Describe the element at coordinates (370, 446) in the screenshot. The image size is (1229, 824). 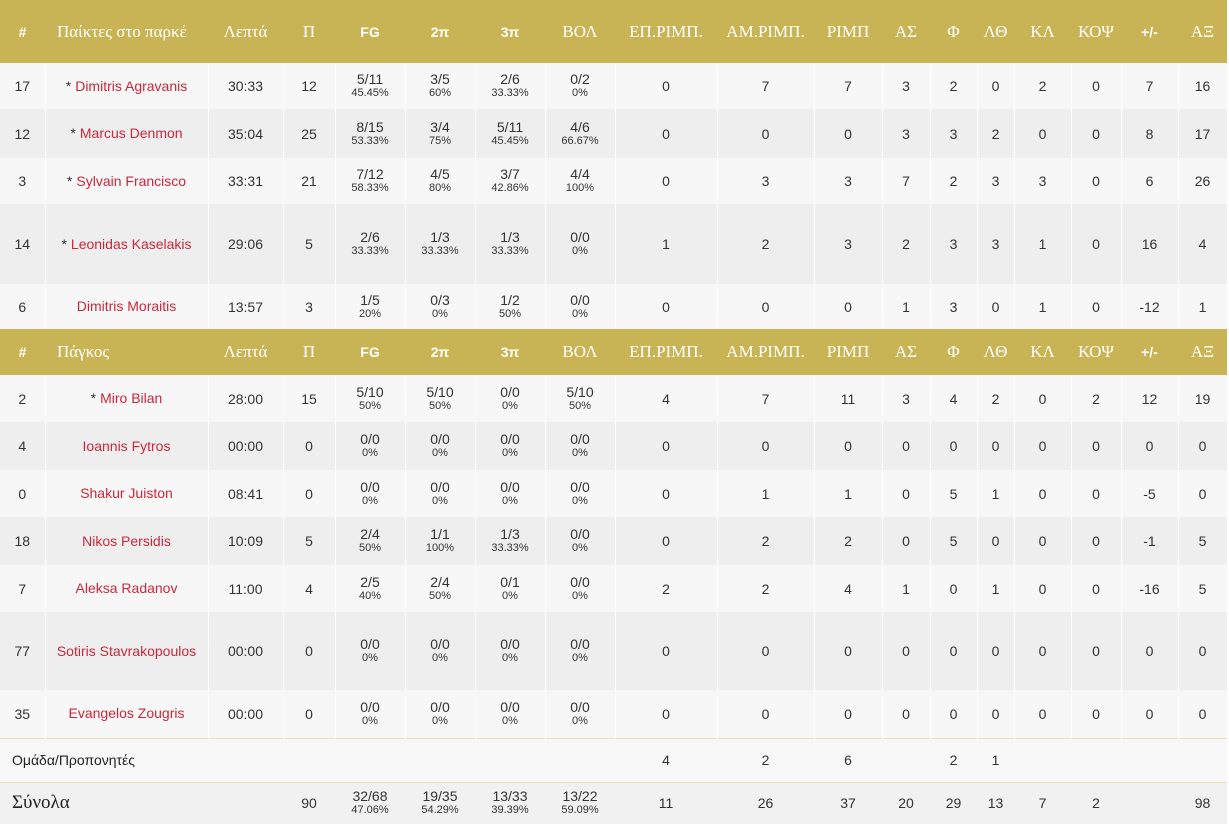
I see `fg-cell: 0/0 0%` at that location.